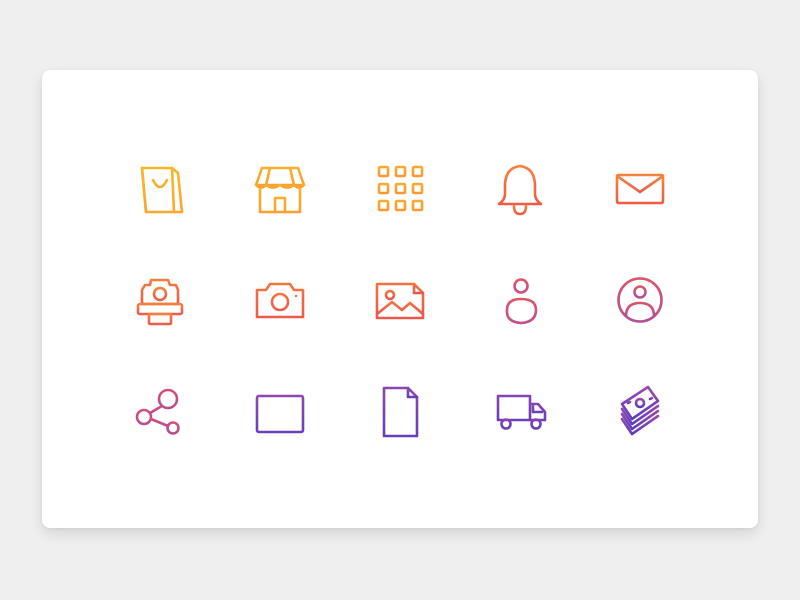  Describe the element at coordinates (640, 412) in the screenshot. I see `money-stack-icon` at that location.